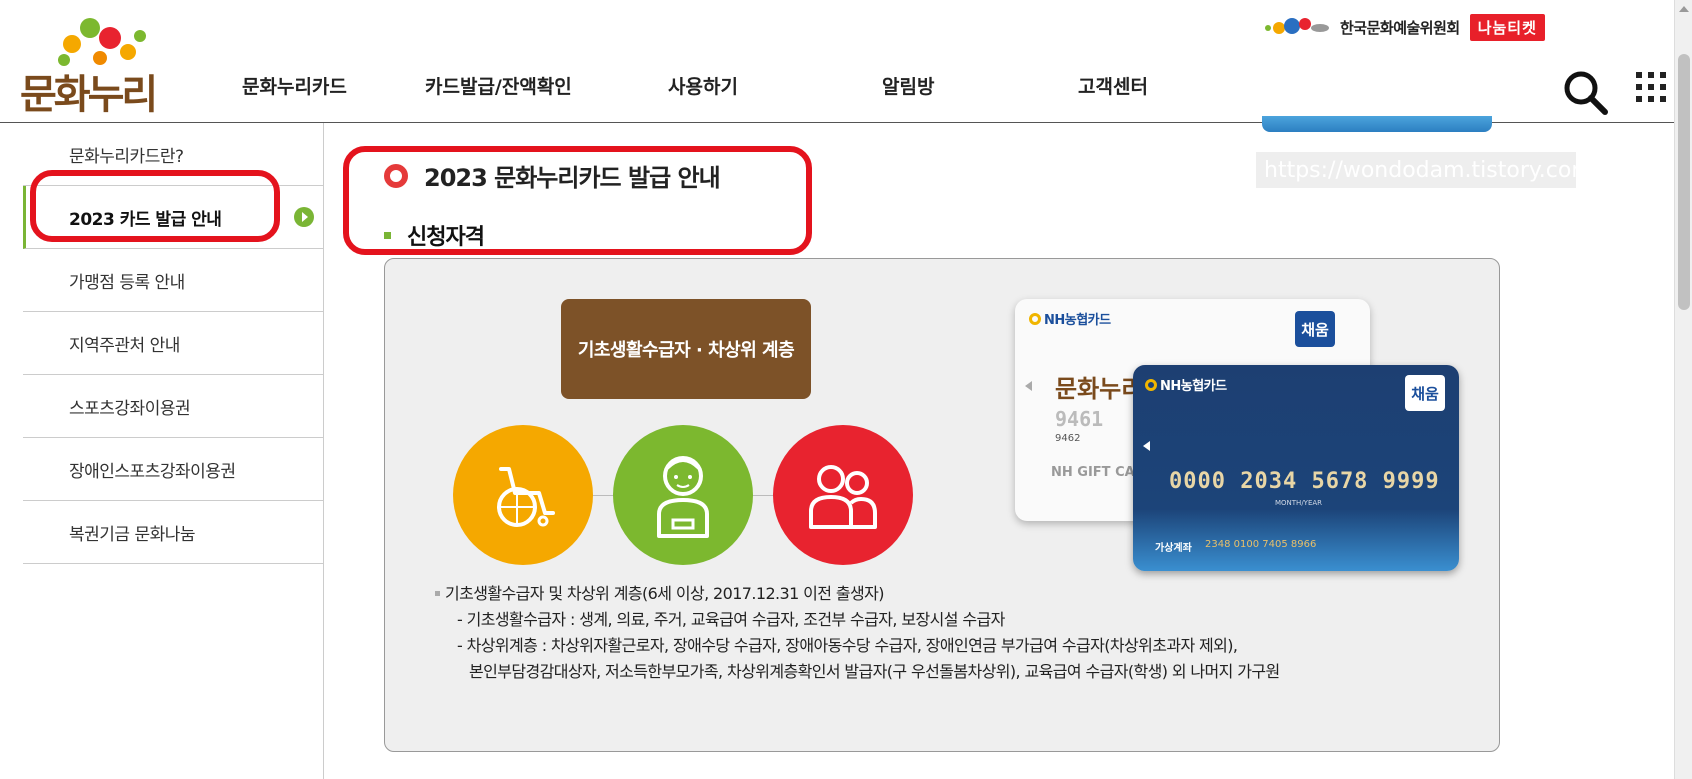 This screenshot has height=779, width=1692. I want to click on card-expiry-label: MONTH/YEAR, so click(1299, 503).